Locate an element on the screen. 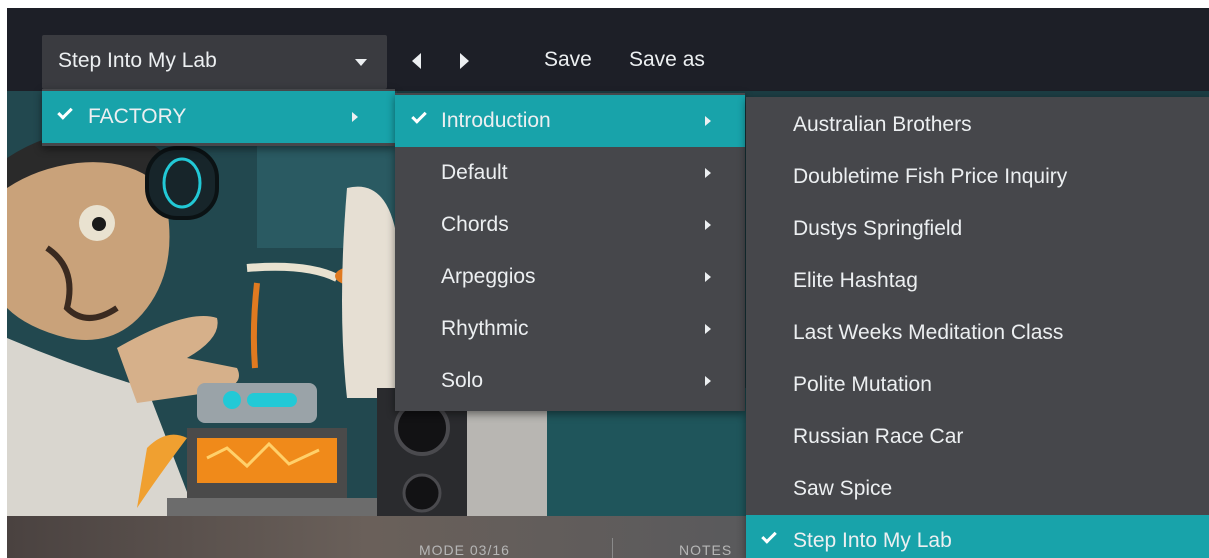 The width and height of the screenshot is (1209, 558). menu-item-arpeggios: Arpeggios is located at coordinates (570, 277).